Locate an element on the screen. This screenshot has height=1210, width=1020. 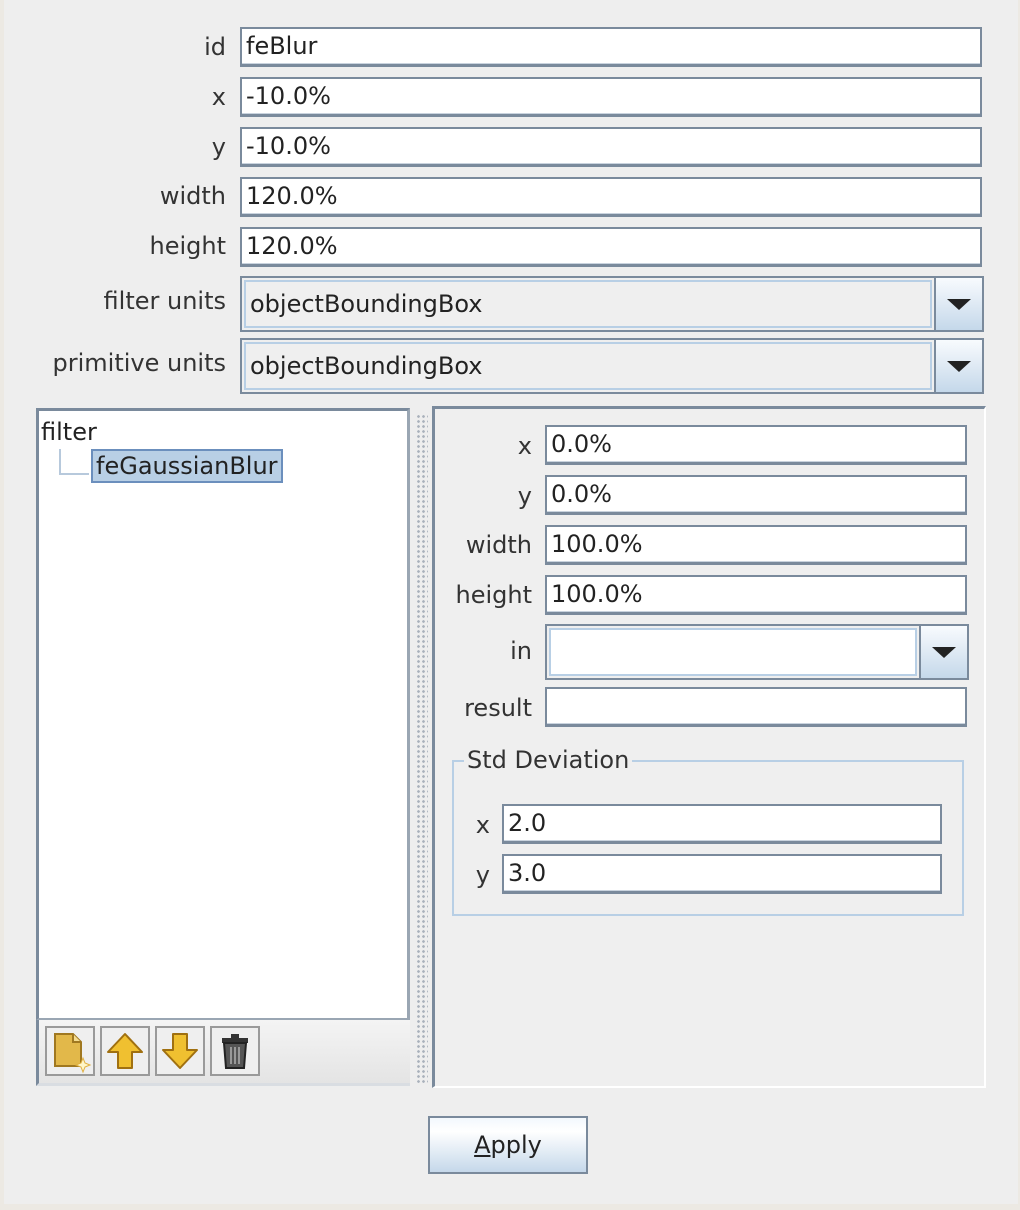
arrow-down-icon is located at coordinates (180, 1051).